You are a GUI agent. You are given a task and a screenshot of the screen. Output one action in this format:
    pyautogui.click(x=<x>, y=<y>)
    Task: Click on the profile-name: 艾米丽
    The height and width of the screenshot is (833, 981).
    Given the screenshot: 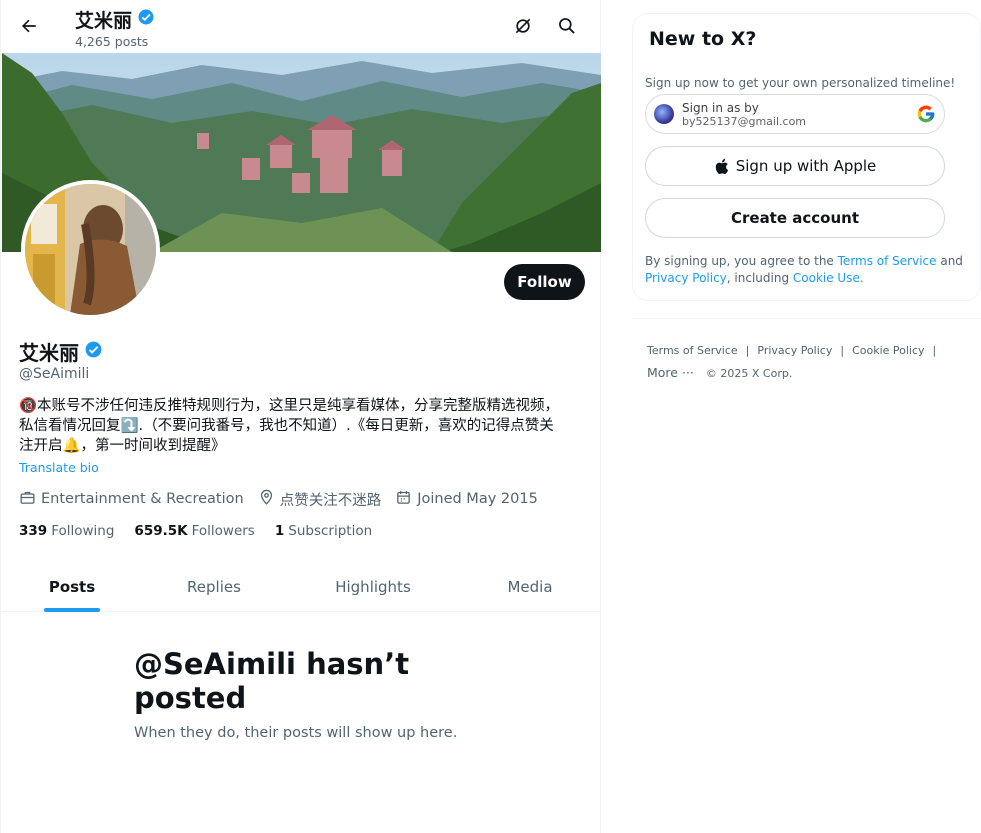 What is the action you would take?
    pyautogui.click(x=61, y=351)
    